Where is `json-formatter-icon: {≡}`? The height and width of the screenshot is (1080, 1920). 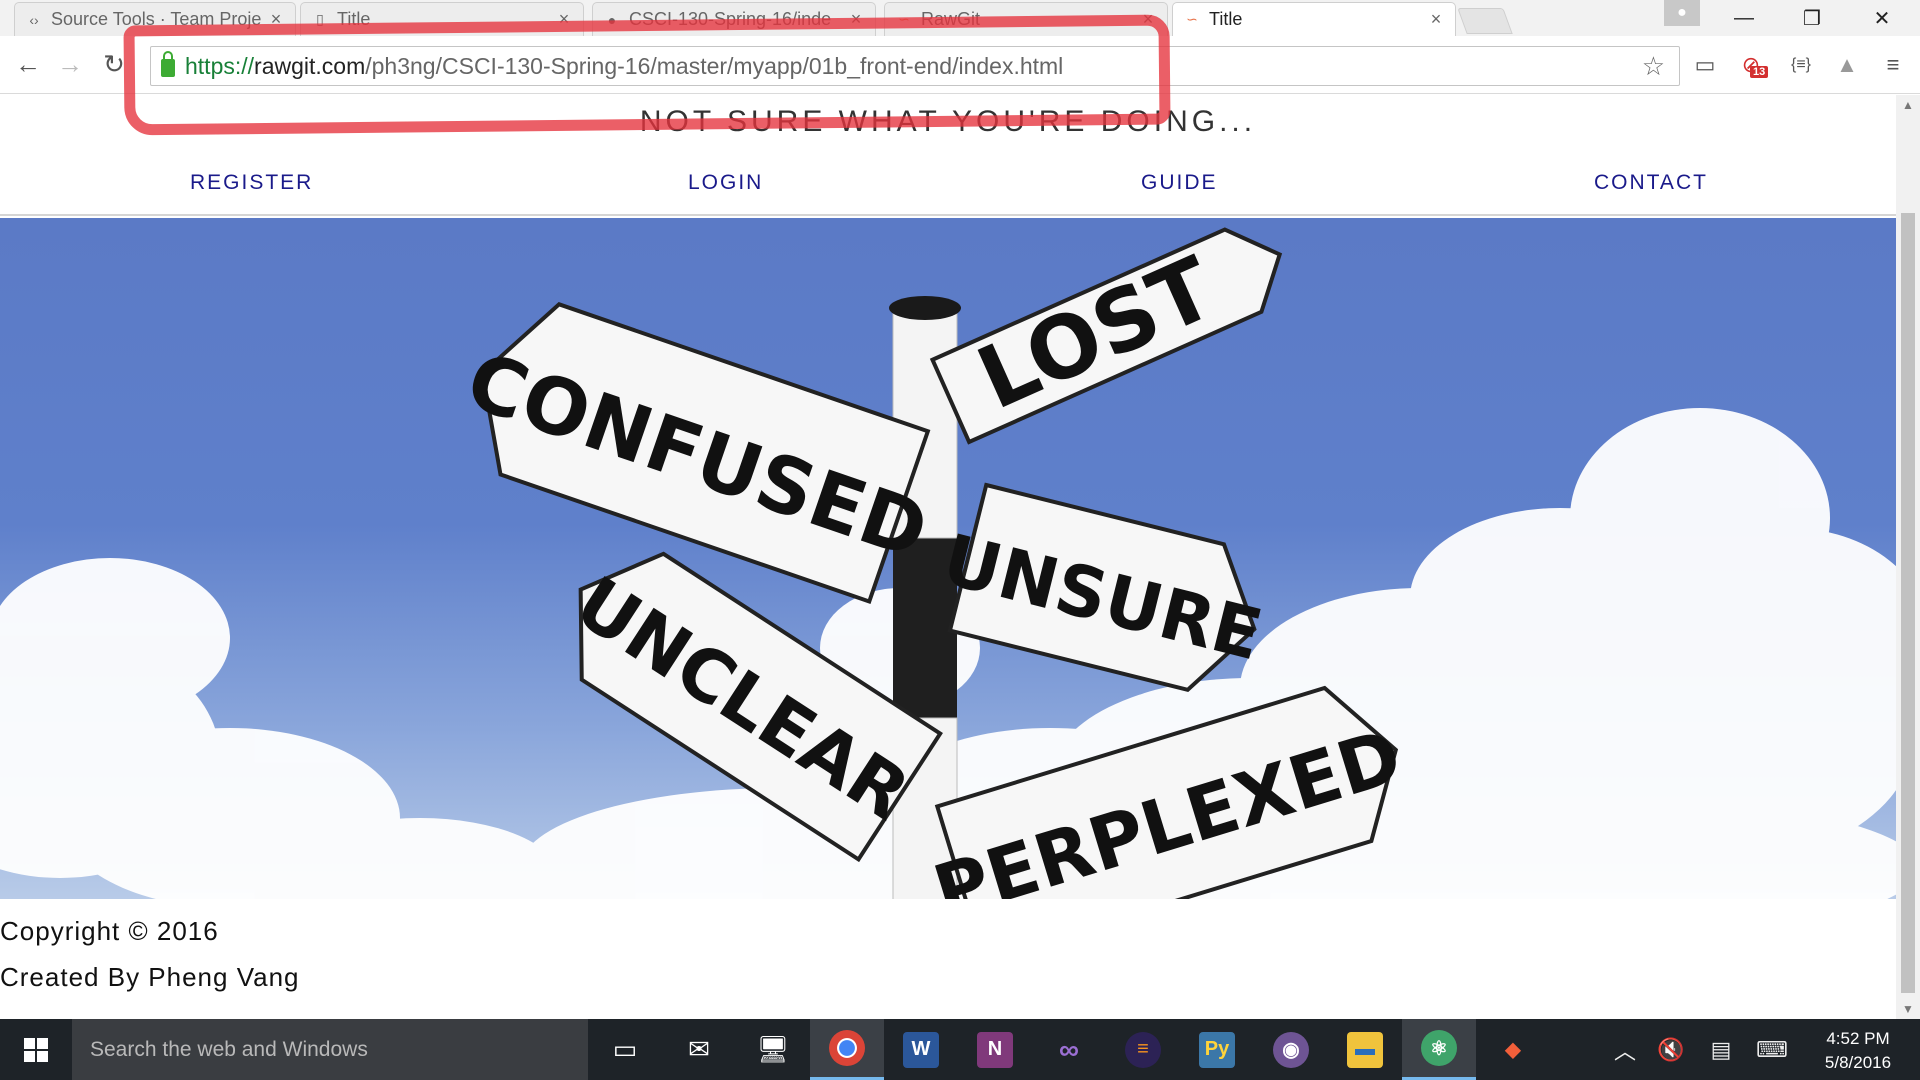 json-formatter-icon: {≡} is located at coordinates (1801, 65).